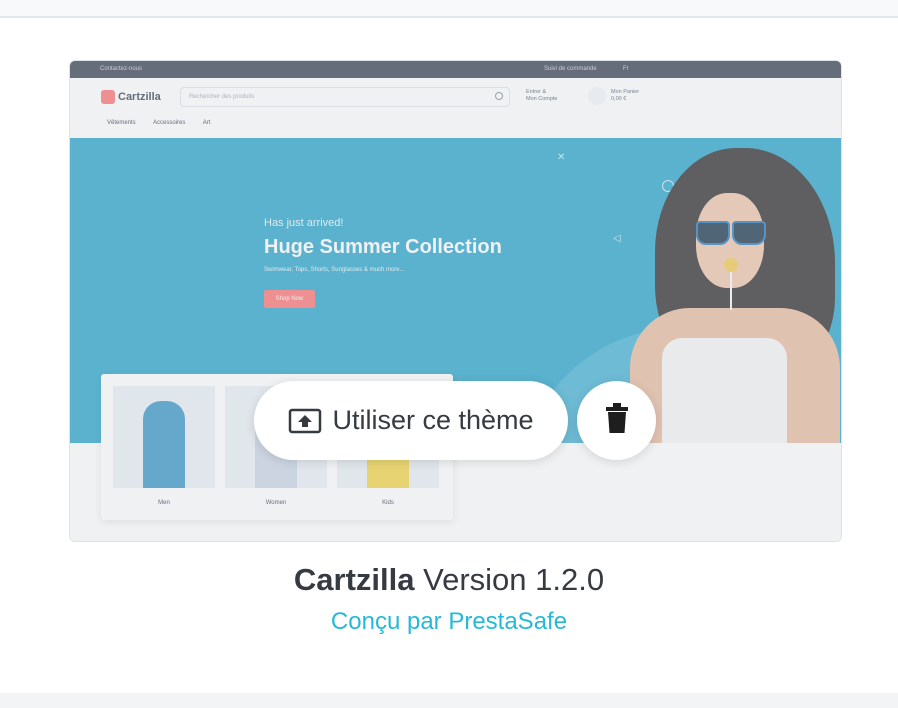  I want to click on use-theme-label: Utiliser ce thème, so click(433, 420).